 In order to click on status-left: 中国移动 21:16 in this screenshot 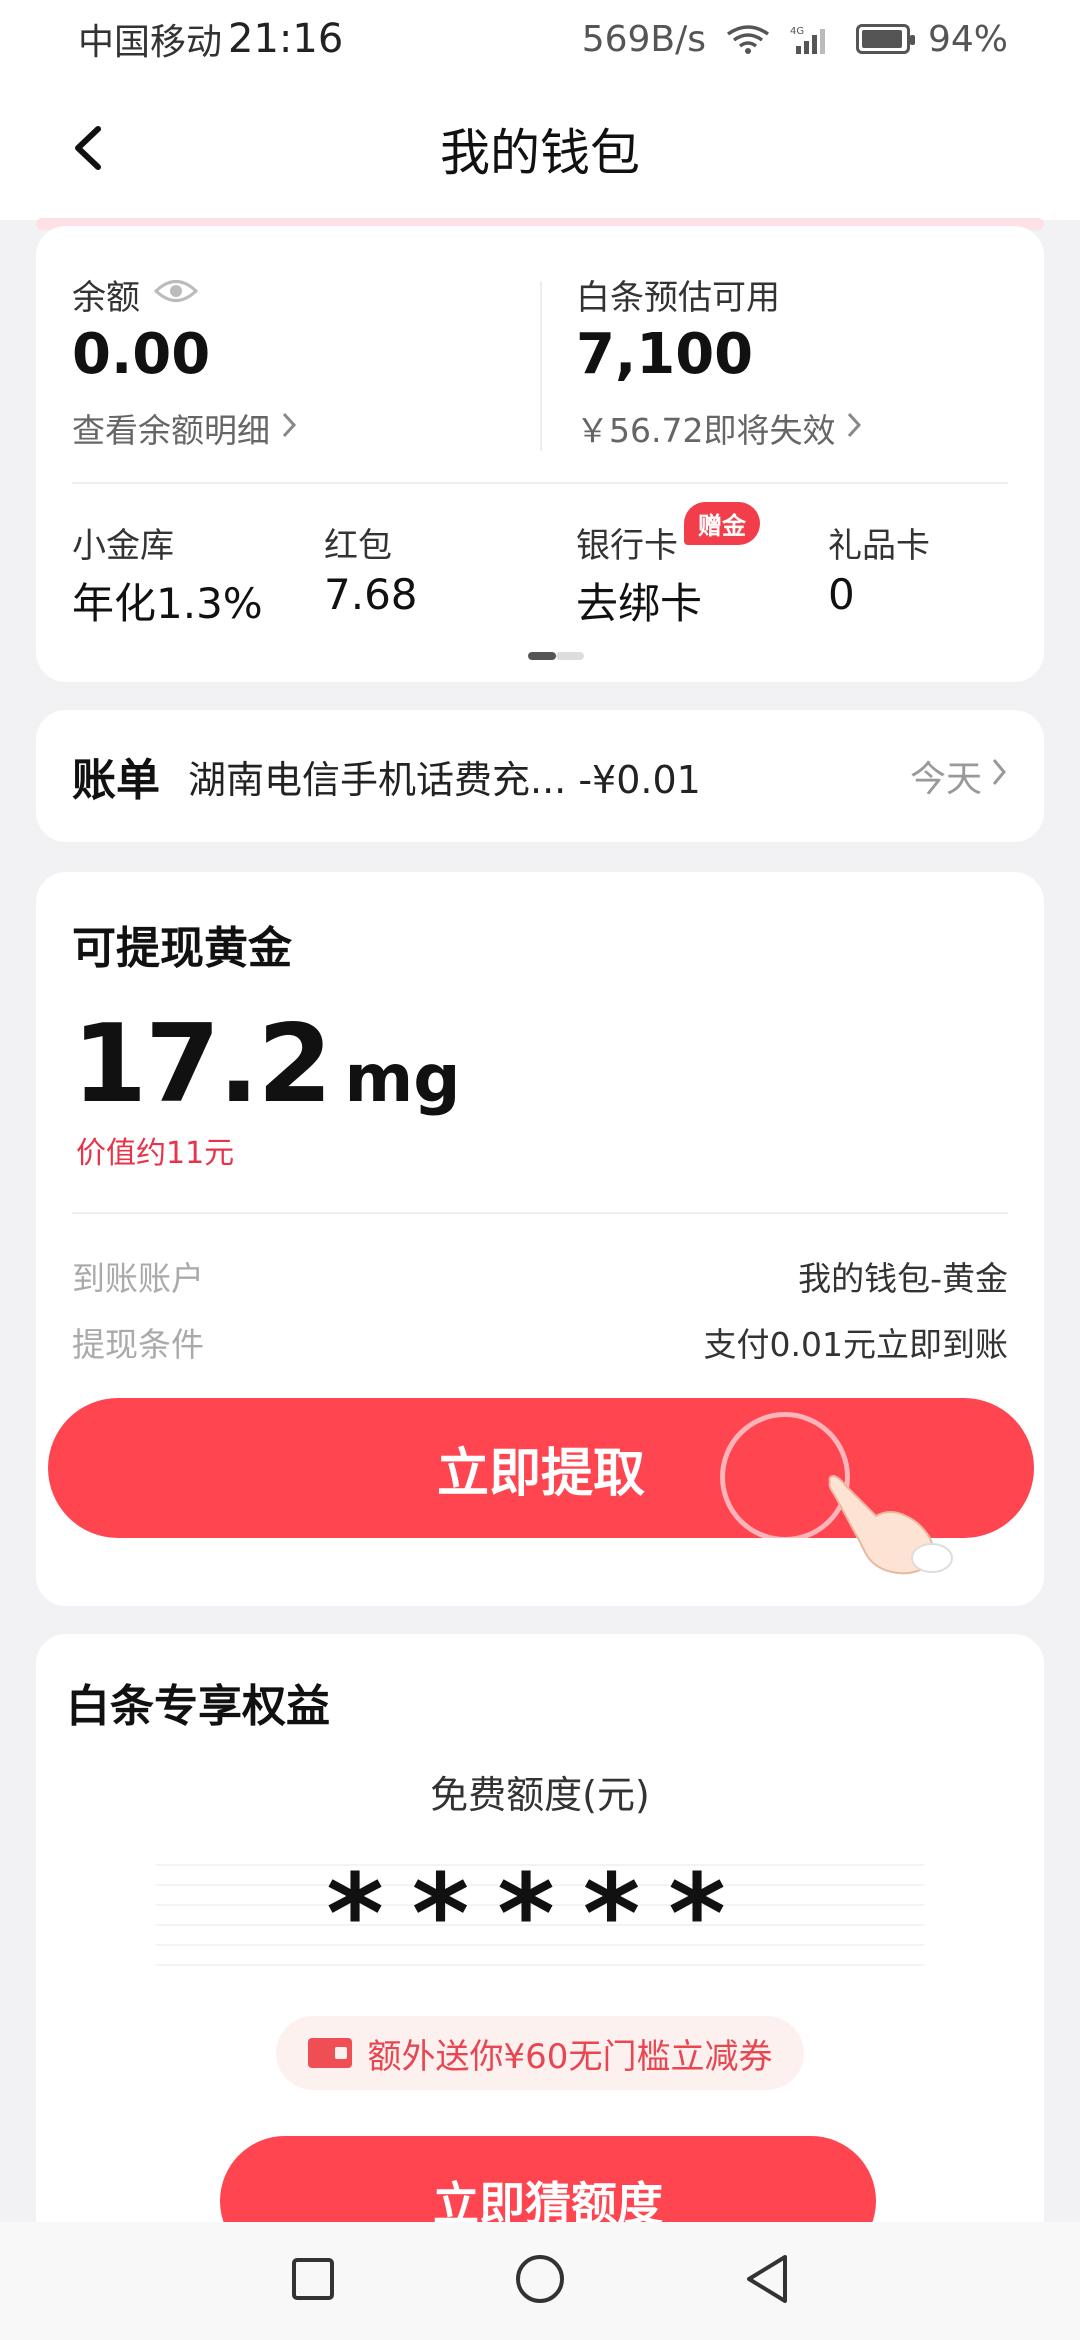, I will do `click(210, 39)`.